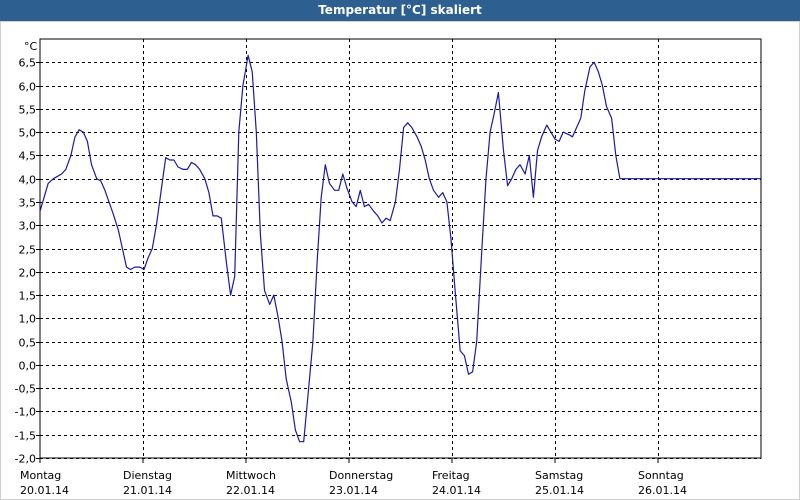 The image size is (800, 500). I want to click on y-tick-label: 0,0, so click(28, 366).